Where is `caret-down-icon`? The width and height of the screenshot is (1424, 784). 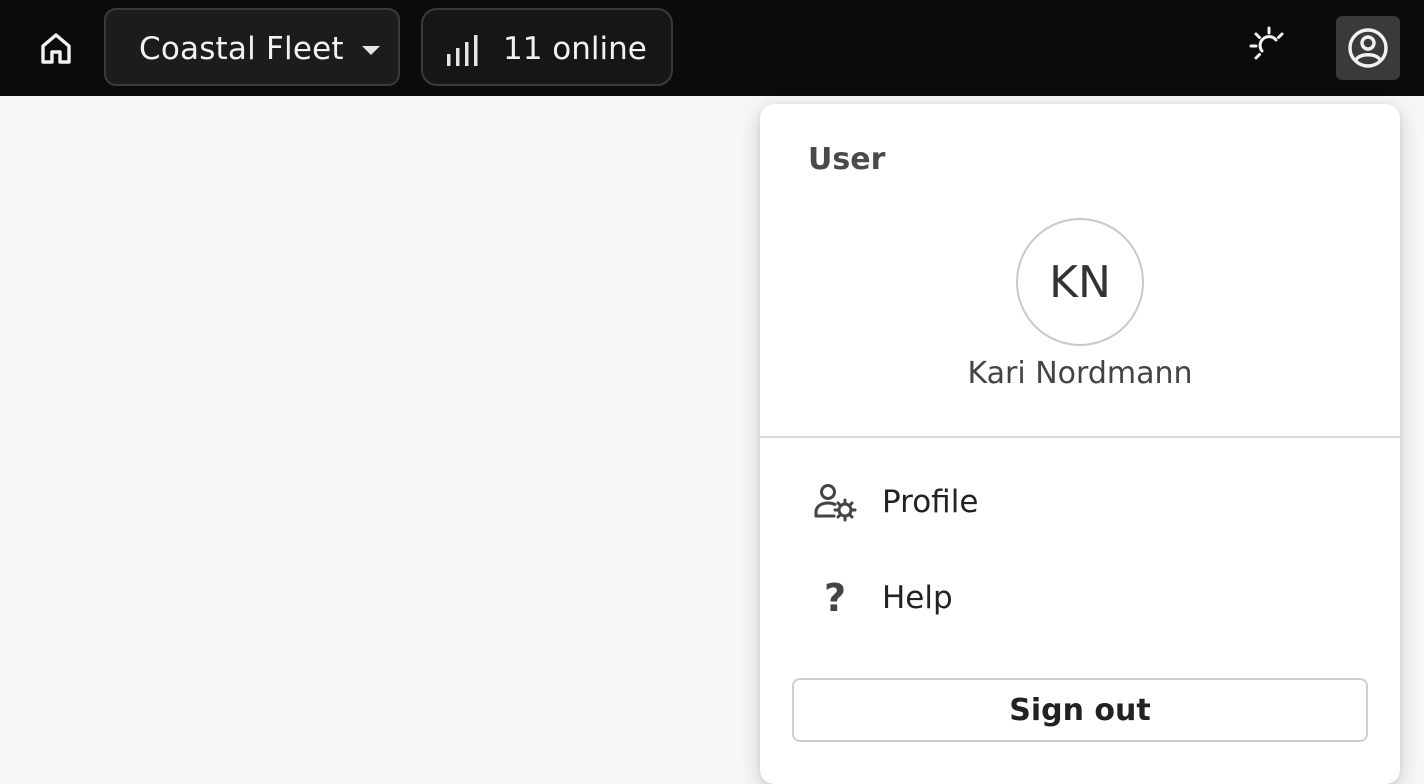 caret-down-icon is located at coordinates (371, 50).